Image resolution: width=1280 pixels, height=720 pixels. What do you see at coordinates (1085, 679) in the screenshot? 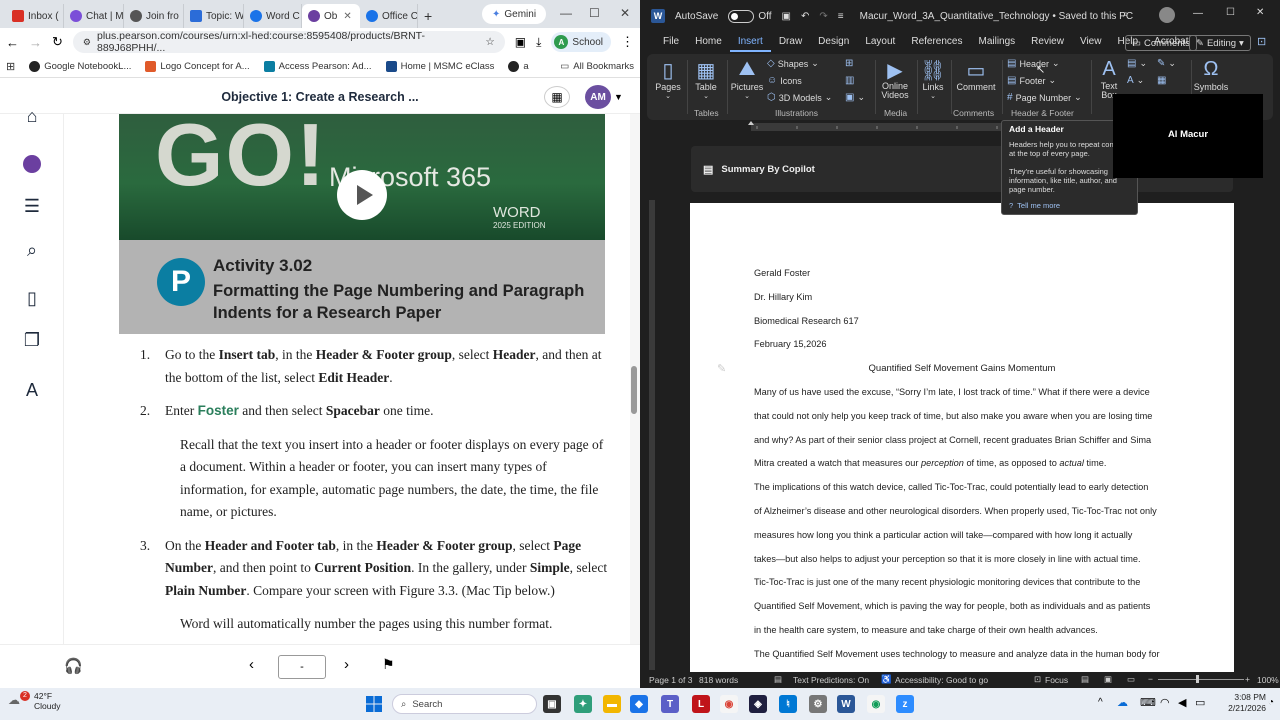
I see `read-mode-icon: ▤` at bounding box center [1085, 679].